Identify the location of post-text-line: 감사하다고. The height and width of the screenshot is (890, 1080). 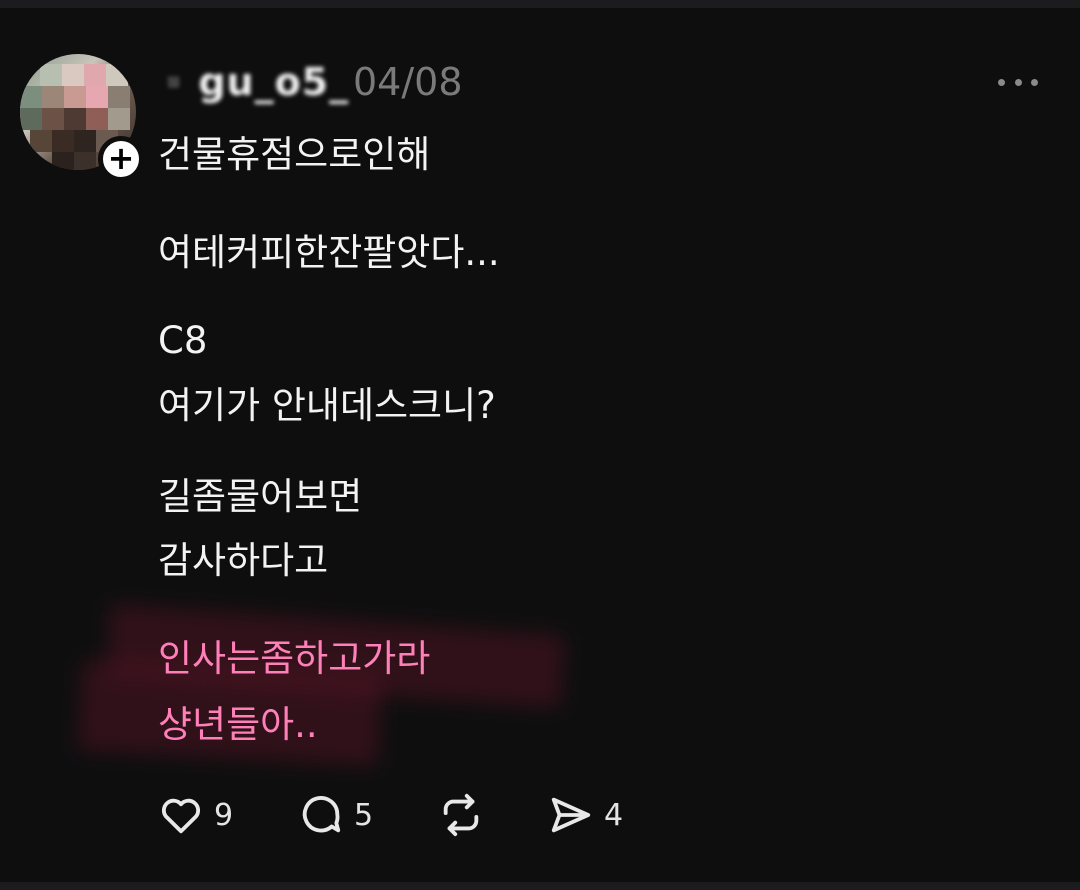
(243, 560).